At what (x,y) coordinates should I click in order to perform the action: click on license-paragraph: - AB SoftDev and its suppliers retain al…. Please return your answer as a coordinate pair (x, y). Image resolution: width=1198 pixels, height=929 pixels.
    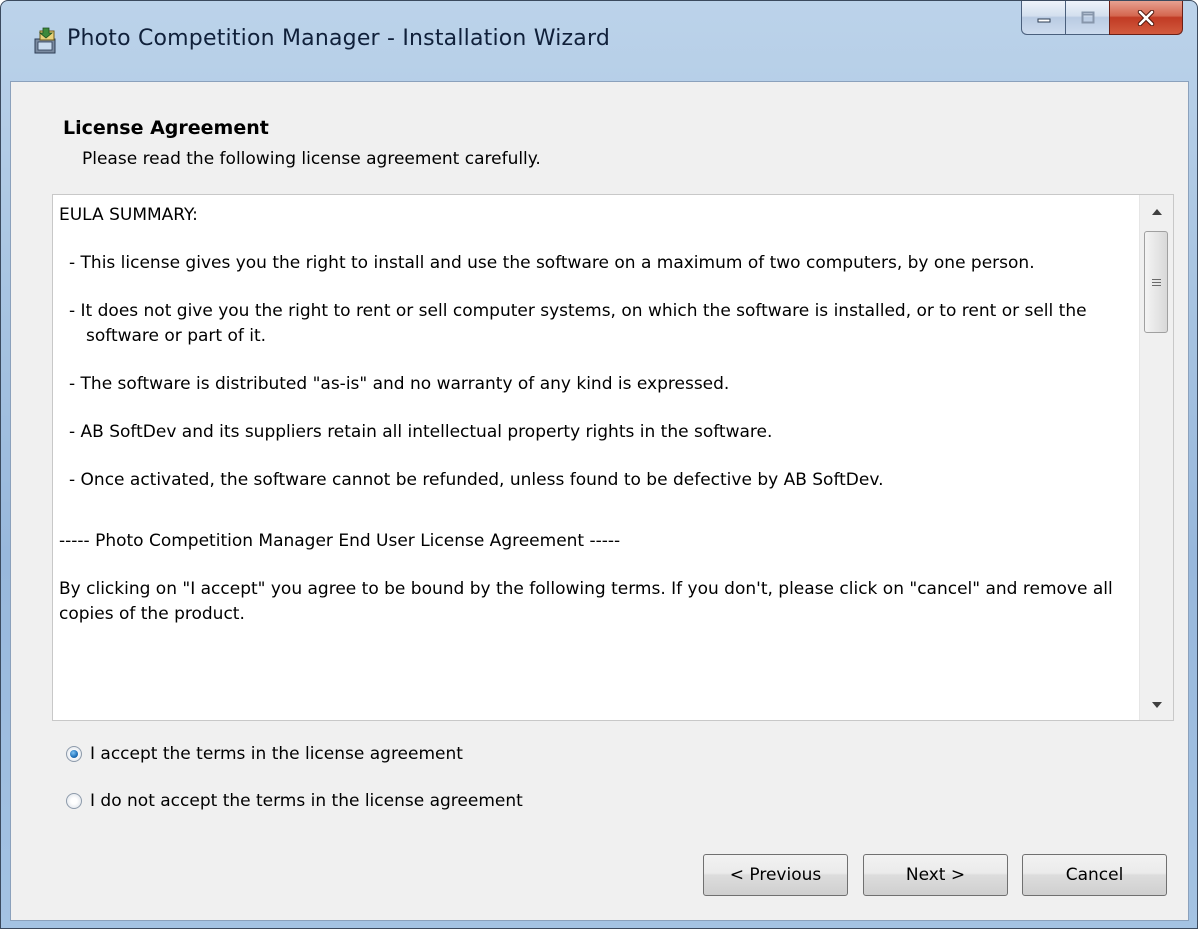
    Looking at the image, I should click on (421, 432).